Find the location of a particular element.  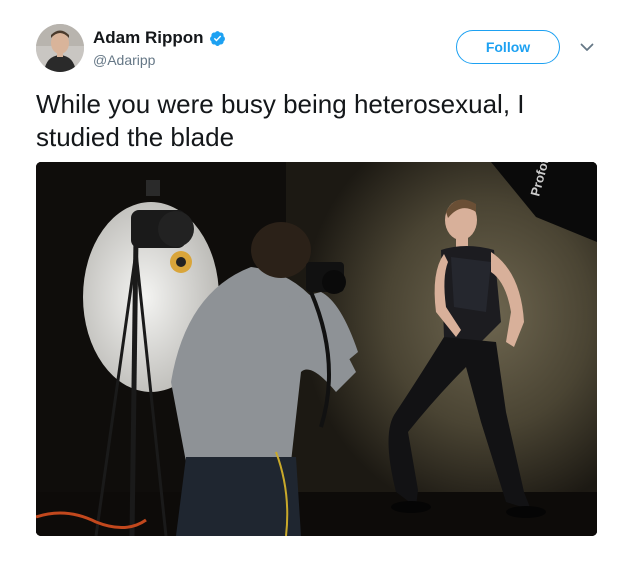

author-handle: @Adaripp is located at coordinates (159, 60).